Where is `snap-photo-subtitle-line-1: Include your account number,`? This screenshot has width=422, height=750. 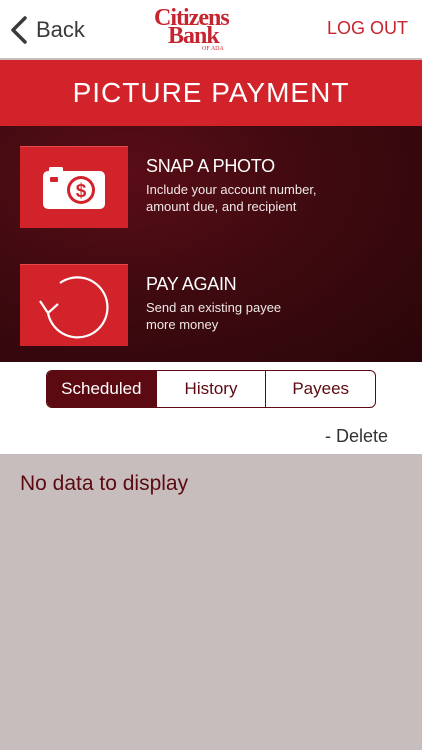 snap-photo-subtitle-line-1: Include your account number, is located at coordinates (231, 189).